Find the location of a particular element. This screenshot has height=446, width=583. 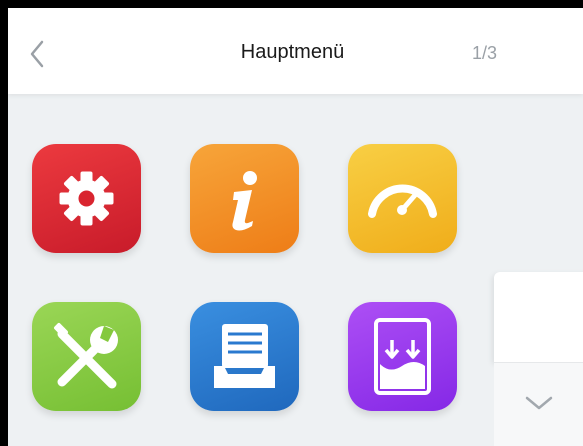

inbox-tray-icon is located at coordinates (244, 356).